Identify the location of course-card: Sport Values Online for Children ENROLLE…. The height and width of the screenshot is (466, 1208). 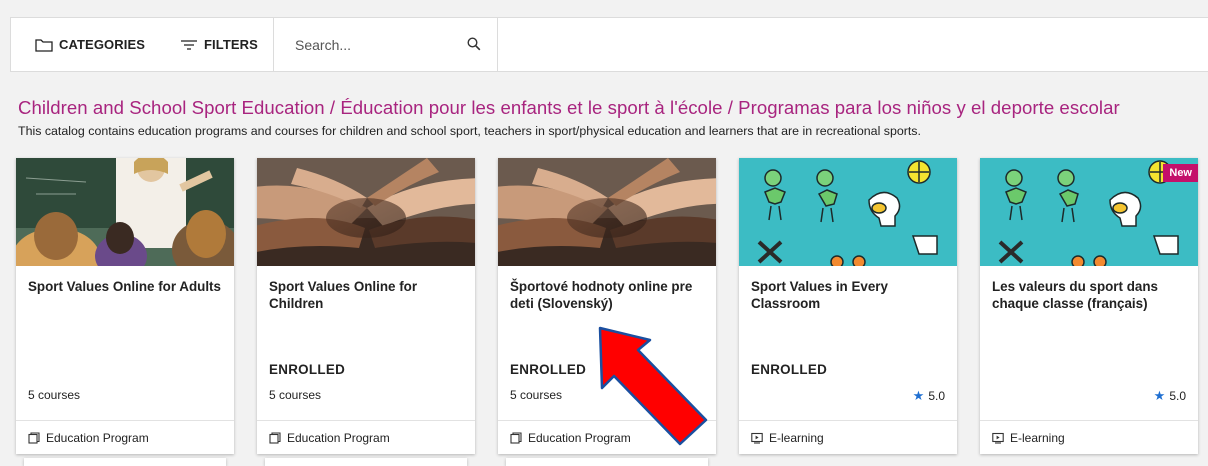
(366, 306).